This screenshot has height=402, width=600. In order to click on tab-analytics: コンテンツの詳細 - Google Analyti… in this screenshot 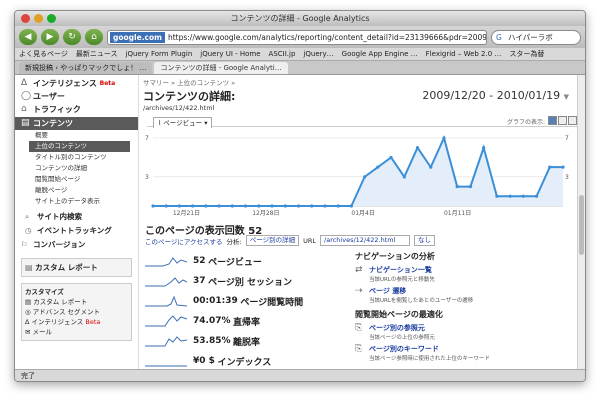, I will do `click(221, 68)`.